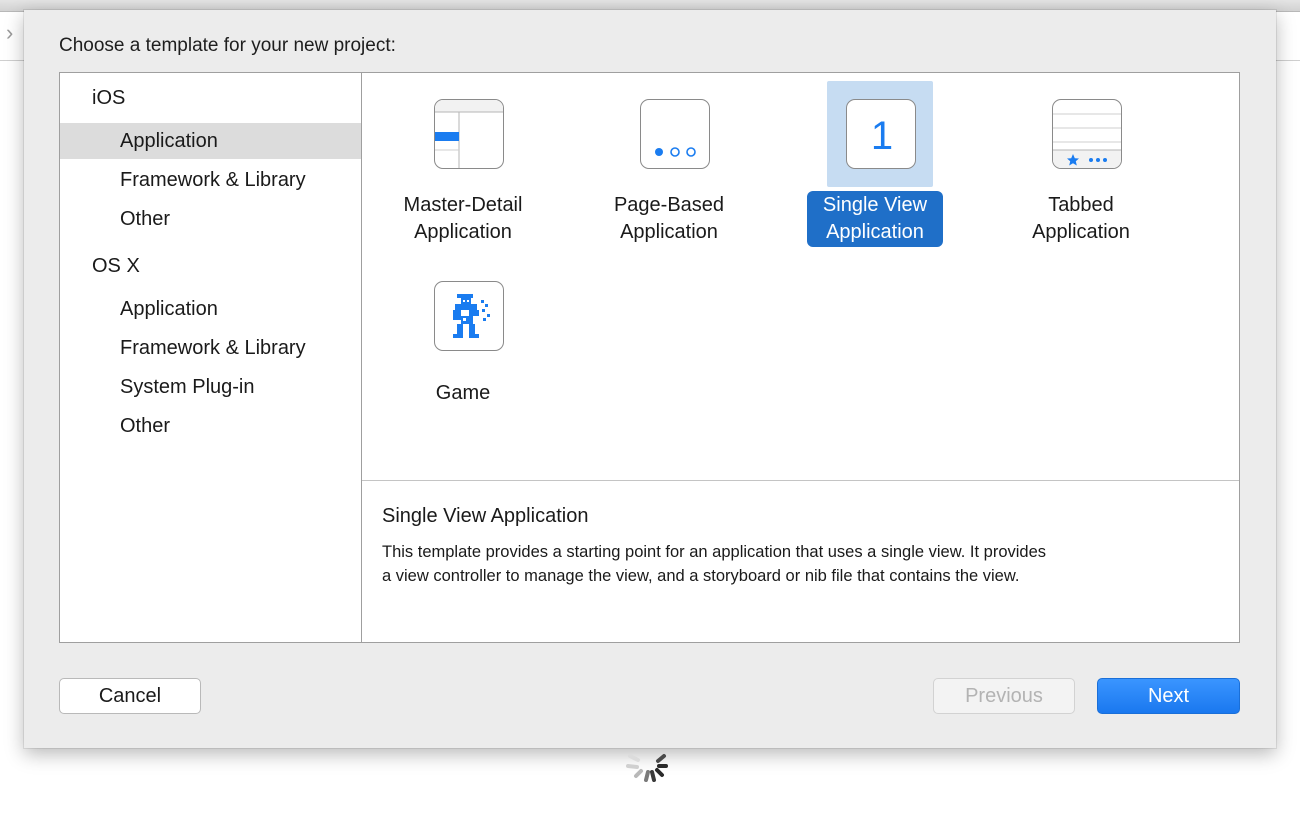 Image resolution: width=1300 pixels, height=825 pixels. Describe the element at coordinates (669, 218) in the screenshot. I see `template-label: Page-Based Application` at that location.